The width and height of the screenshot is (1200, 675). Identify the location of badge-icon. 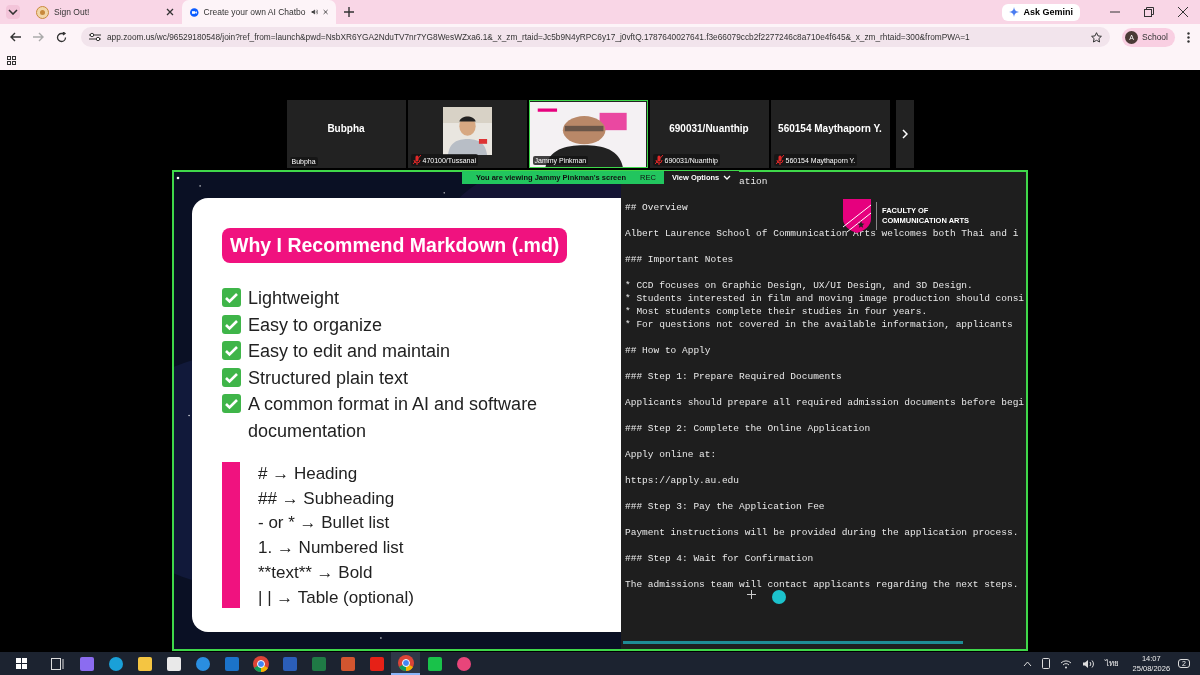
(42, 12).